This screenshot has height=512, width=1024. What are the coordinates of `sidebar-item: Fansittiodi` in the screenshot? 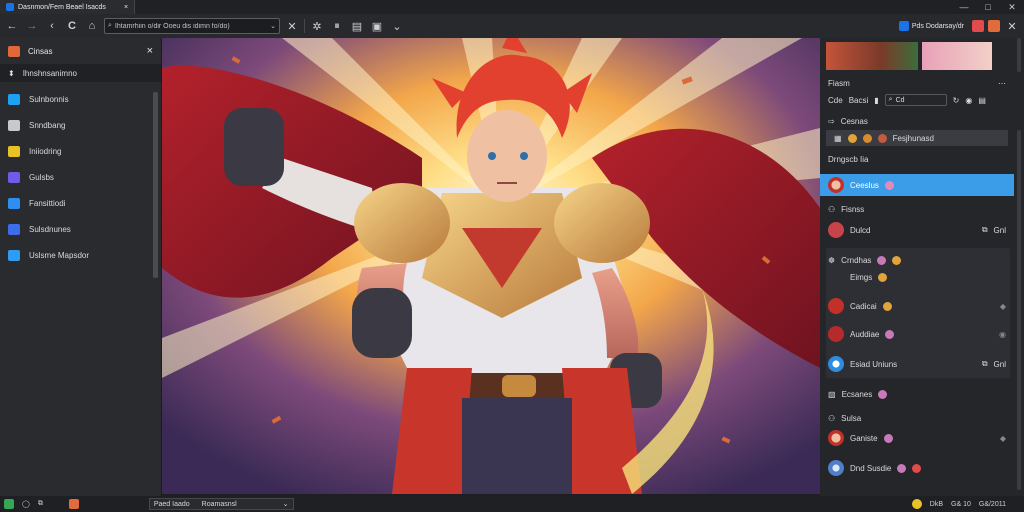 It's located at (80, 203).